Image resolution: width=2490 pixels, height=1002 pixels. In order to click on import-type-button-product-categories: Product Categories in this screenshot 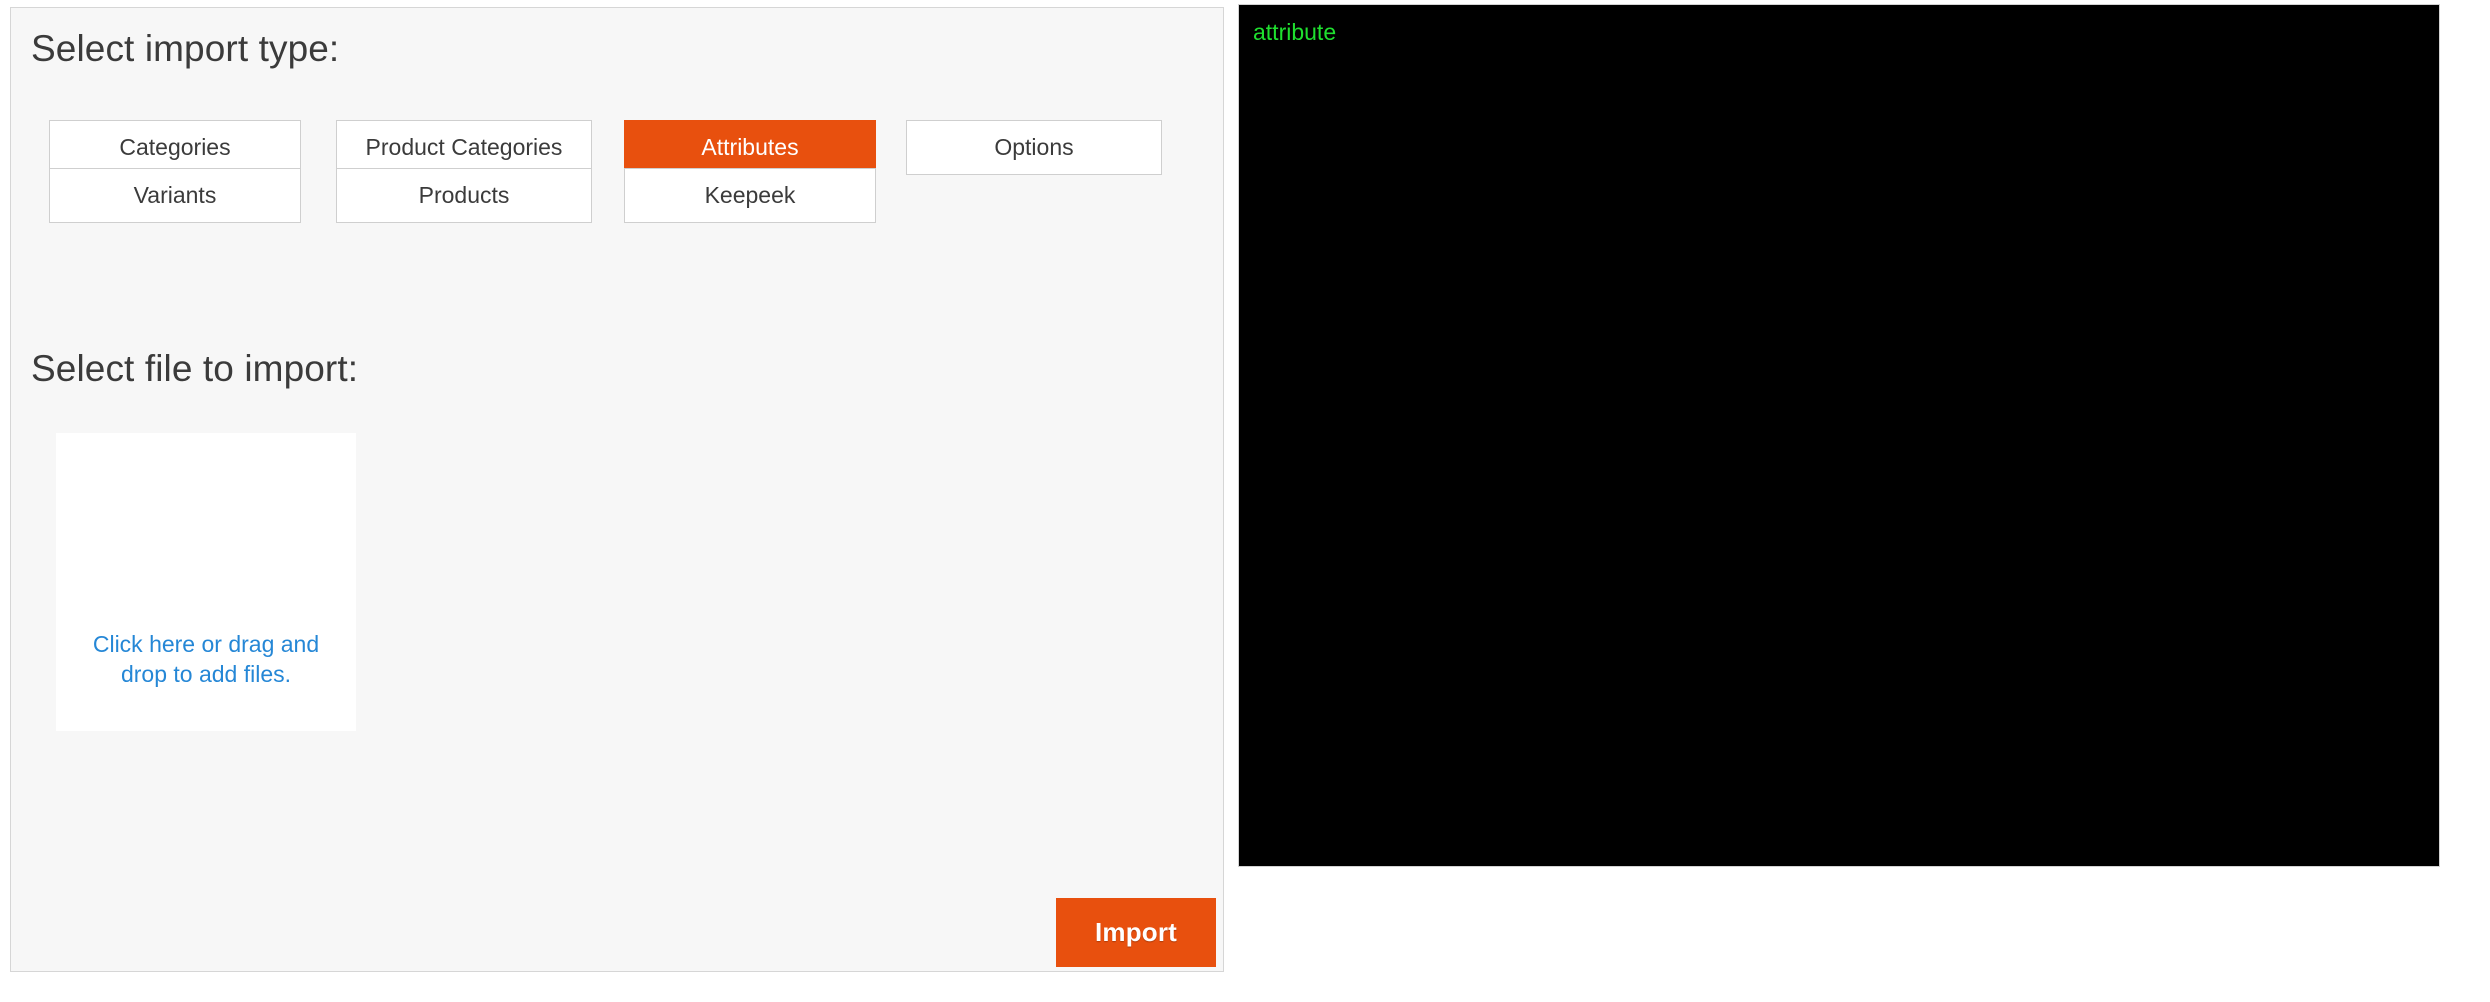, I will do `click(464, 147)`.